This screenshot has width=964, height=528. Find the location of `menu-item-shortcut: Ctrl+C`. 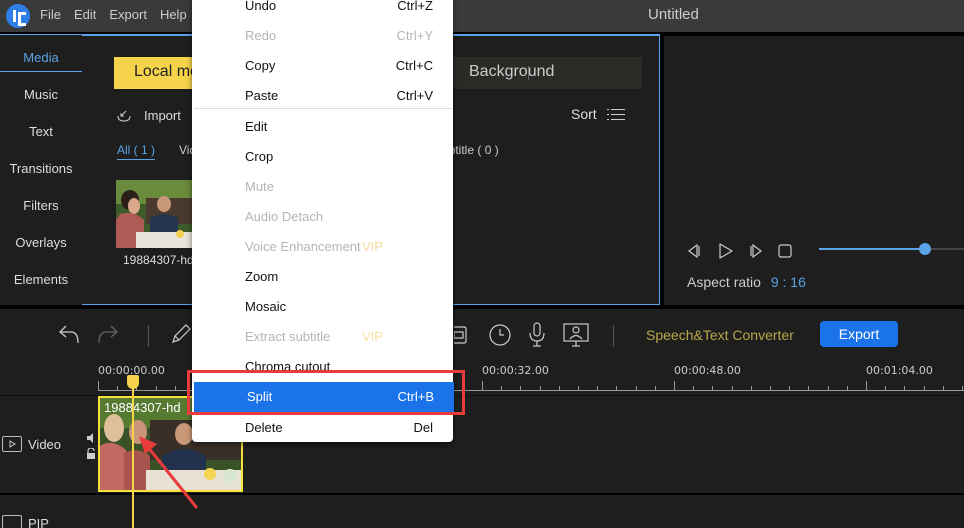

menu-item-shortcut: Ctrl+C is located at coordinates (414, 65).